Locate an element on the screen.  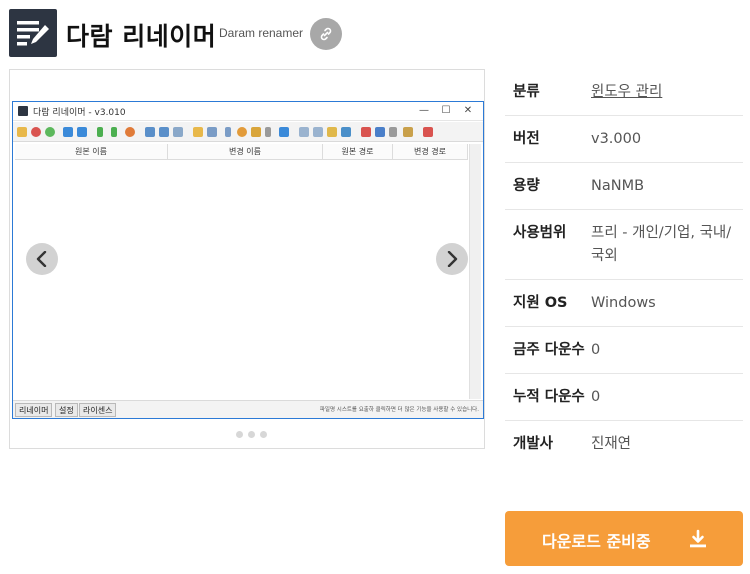
category-link: 윈도우 관리 is located at coordinates (626, 92).